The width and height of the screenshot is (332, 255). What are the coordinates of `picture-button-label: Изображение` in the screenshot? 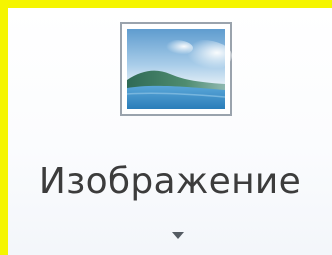 It's located at (170, 181).